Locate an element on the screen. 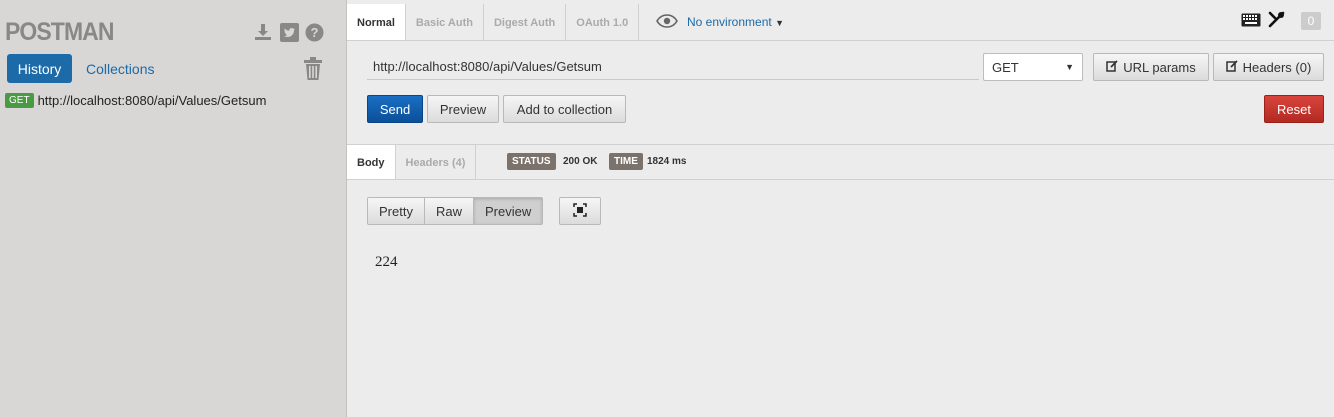  auth-tabs: Normal Basic Auth Digest Auth OAuth 1.0 is located at coordinates (493, 22).